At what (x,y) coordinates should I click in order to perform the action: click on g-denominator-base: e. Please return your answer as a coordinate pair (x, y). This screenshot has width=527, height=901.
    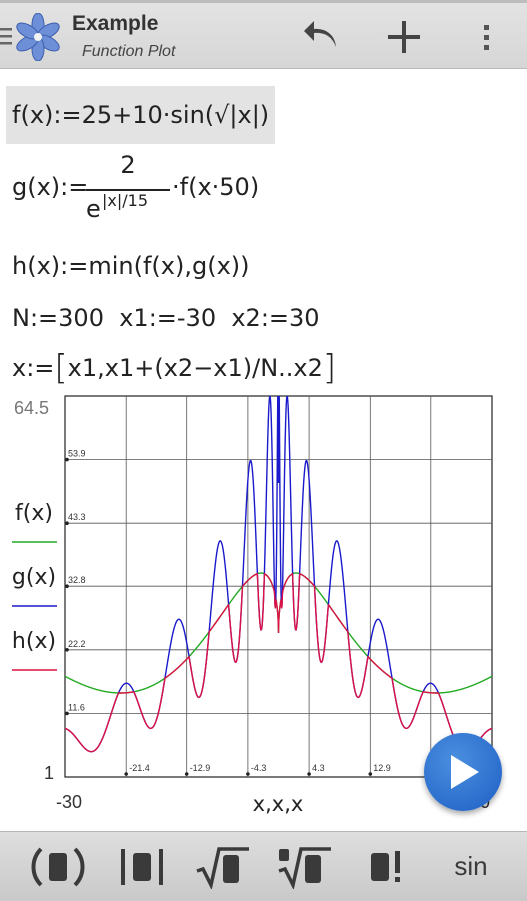
    Looking at the image, I should click on (93, 209).